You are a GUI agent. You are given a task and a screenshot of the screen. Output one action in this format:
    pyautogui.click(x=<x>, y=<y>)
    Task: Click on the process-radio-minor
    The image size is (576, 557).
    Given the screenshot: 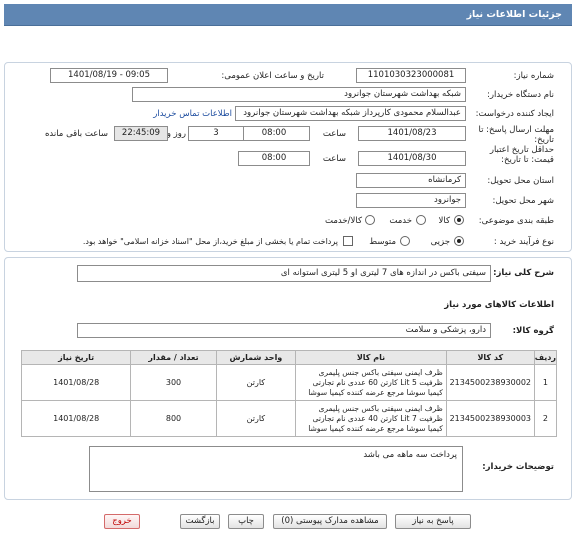 What is the action you would take?
    pyautogui.click(x=459, y=241)
    